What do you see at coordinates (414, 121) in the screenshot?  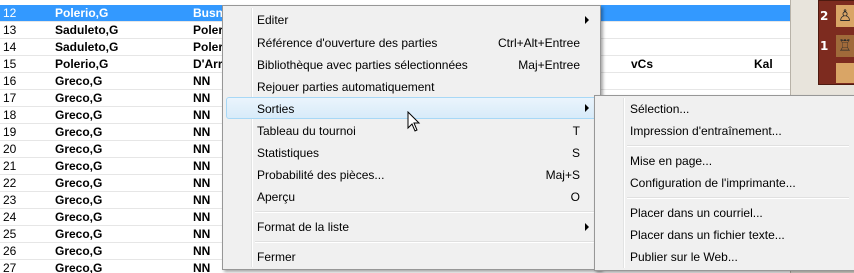 I see `mouse-pointer-icon` at bounding box center [414, 121].